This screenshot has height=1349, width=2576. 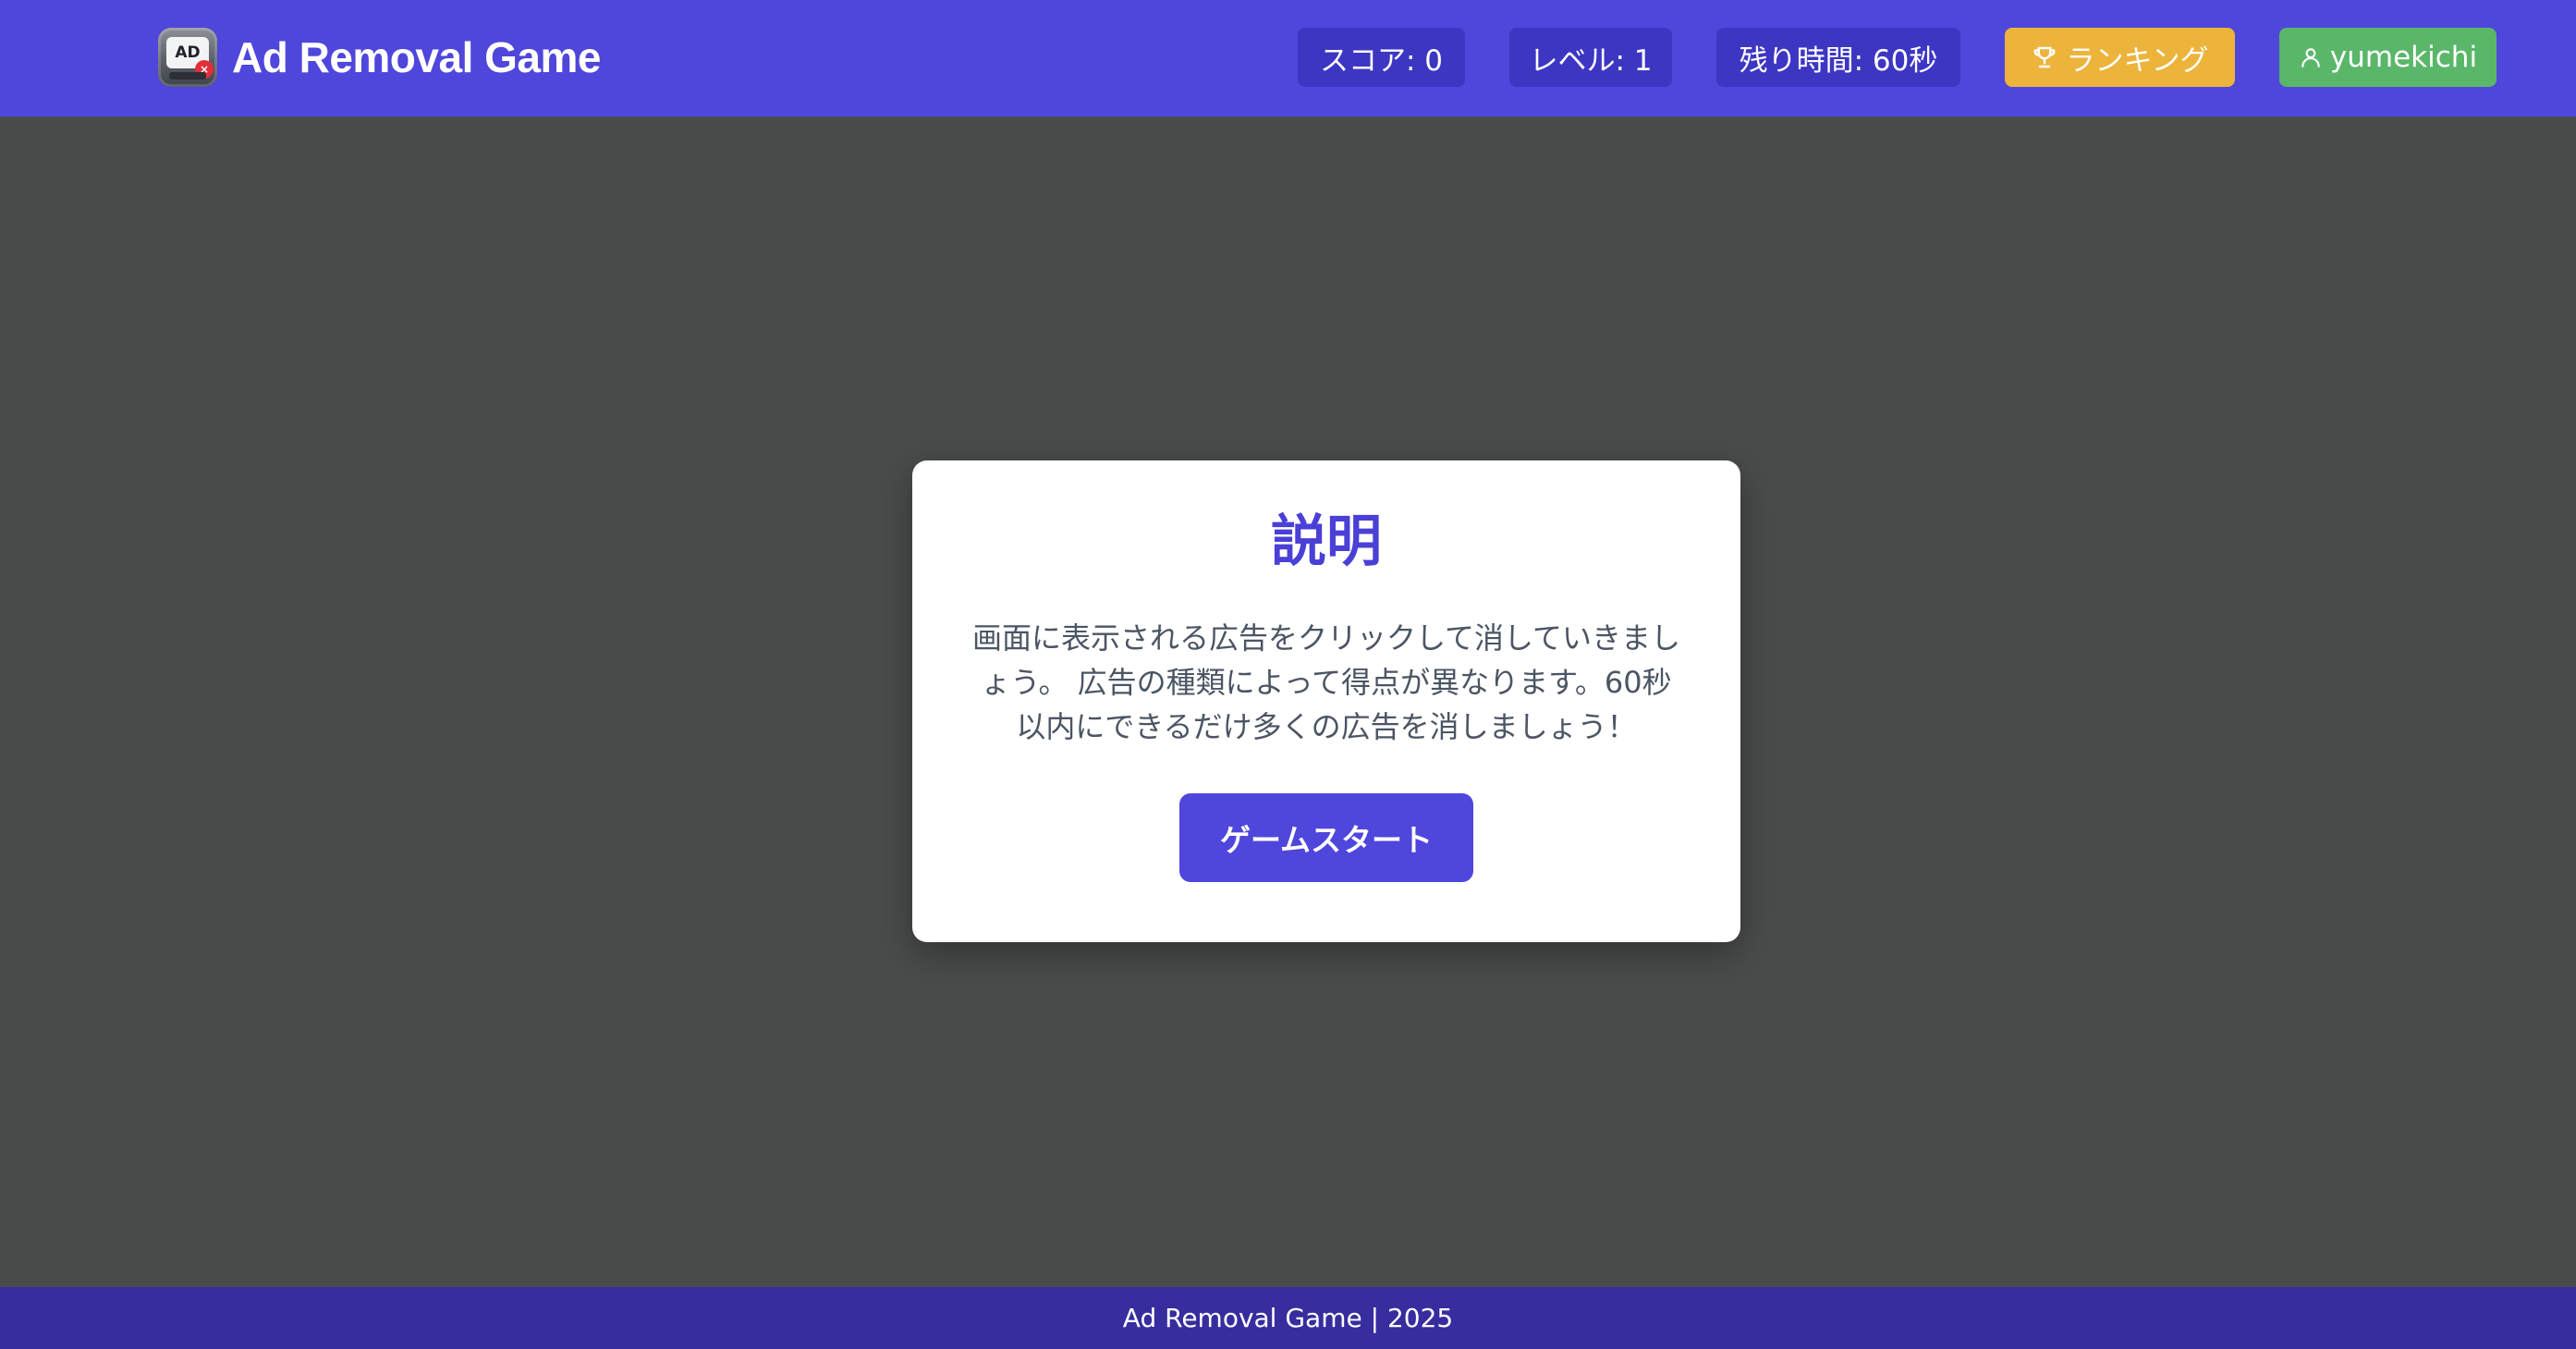 I want to click on modal-title: 説明, so click(x=1326, y=541).